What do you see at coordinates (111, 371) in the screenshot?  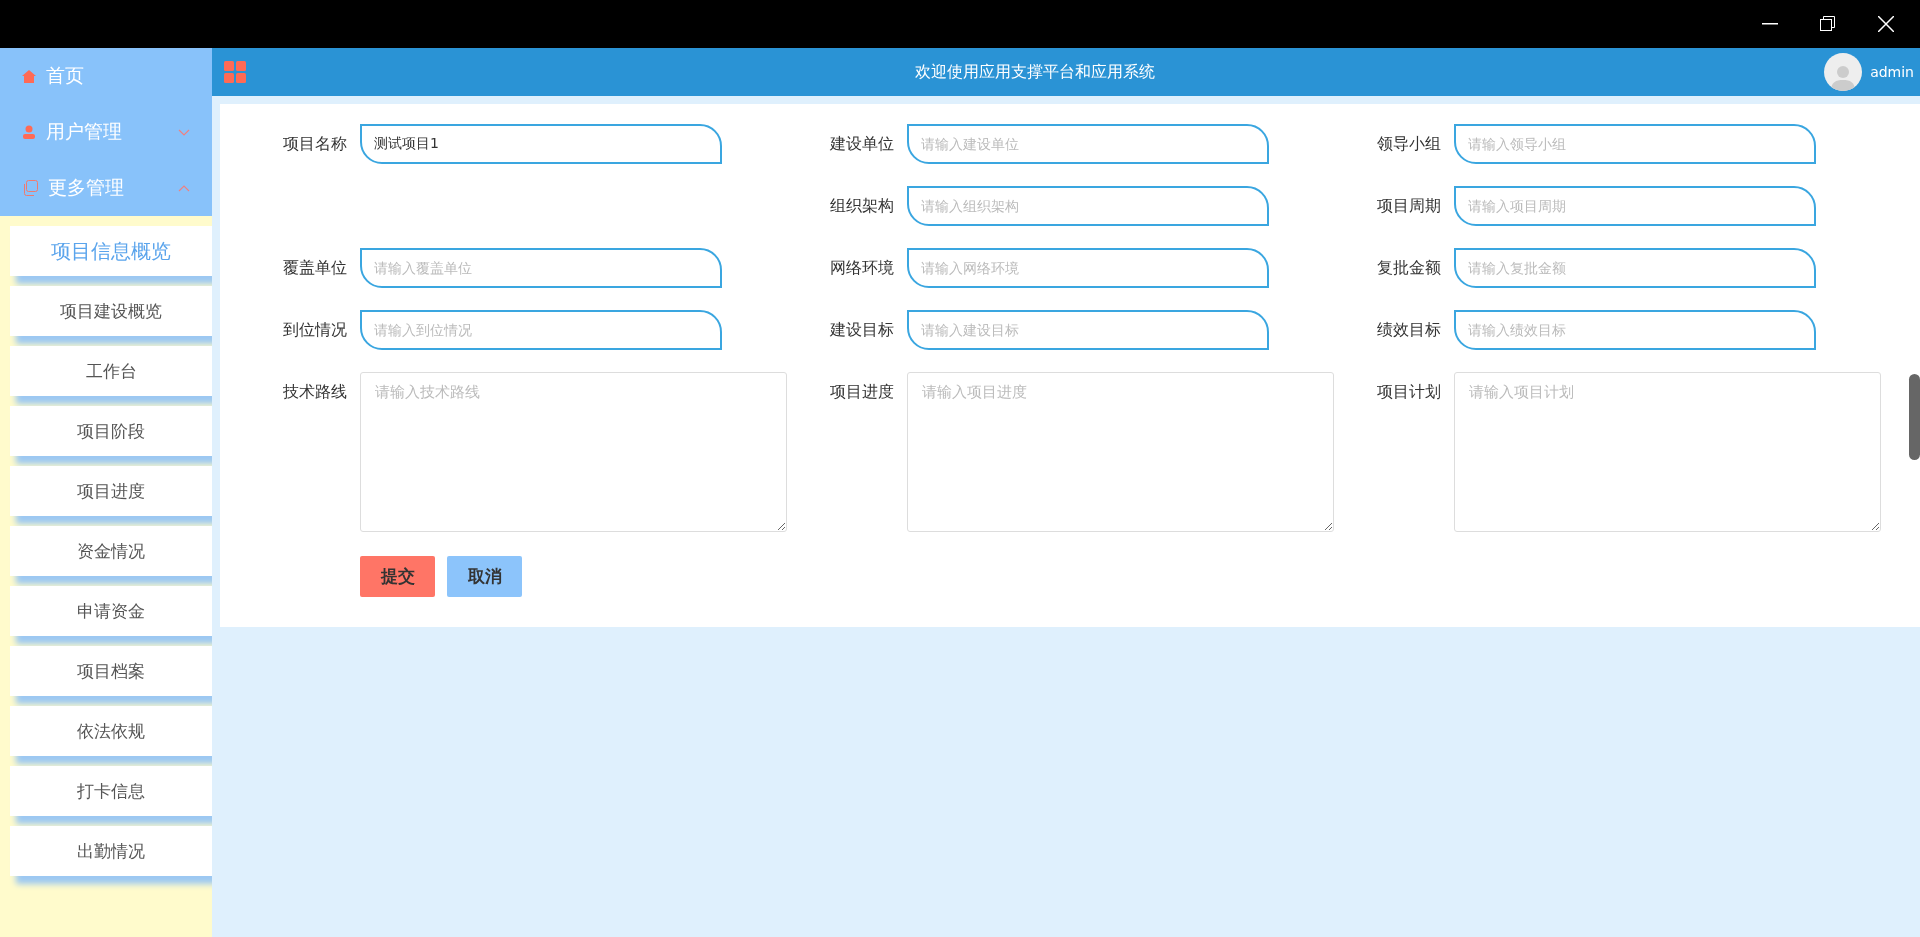 I see `submenu-item: 工作台` at bounding box center [111, 371].